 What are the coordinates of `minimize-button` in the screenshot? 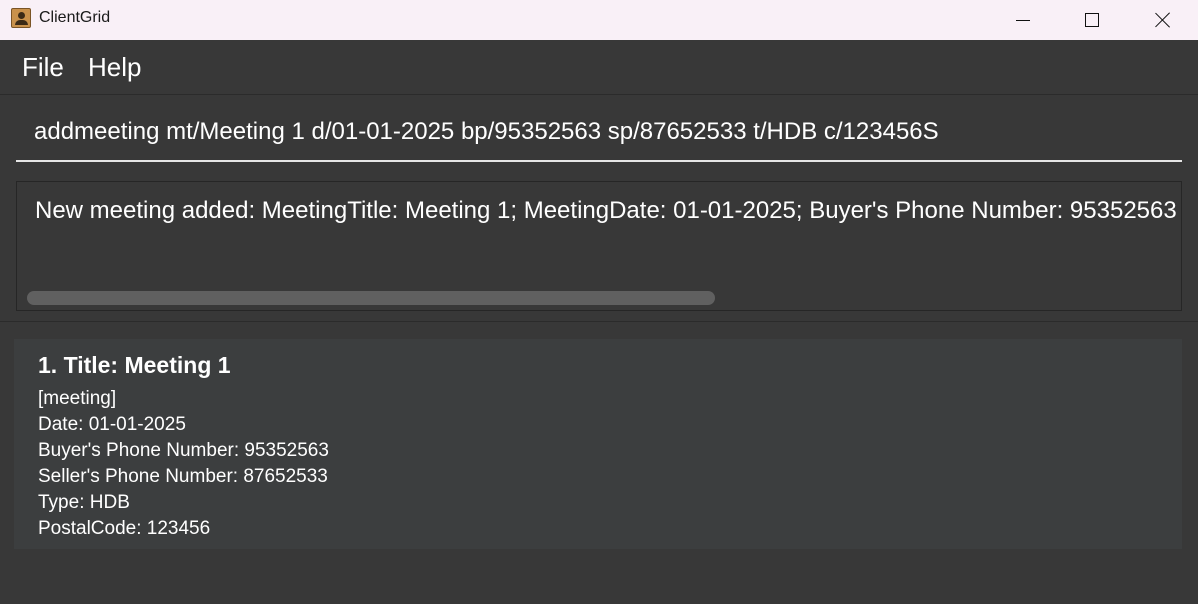 It's located at (1023, 20).